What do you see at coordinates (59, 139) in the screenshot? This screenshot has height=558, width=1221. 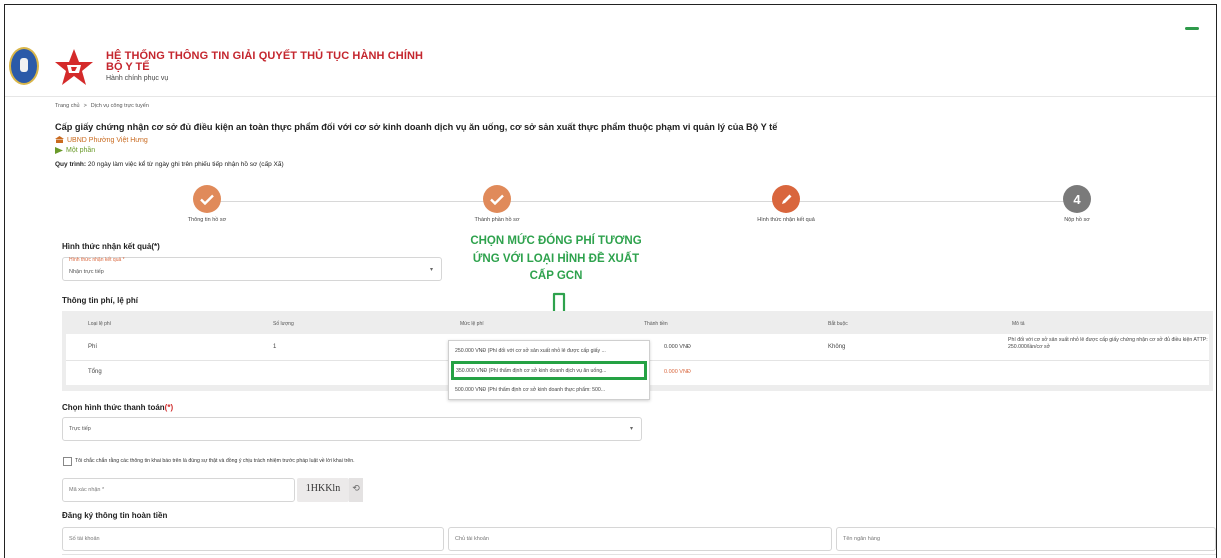 I see `building-icon` at bounding box center [59, 139].